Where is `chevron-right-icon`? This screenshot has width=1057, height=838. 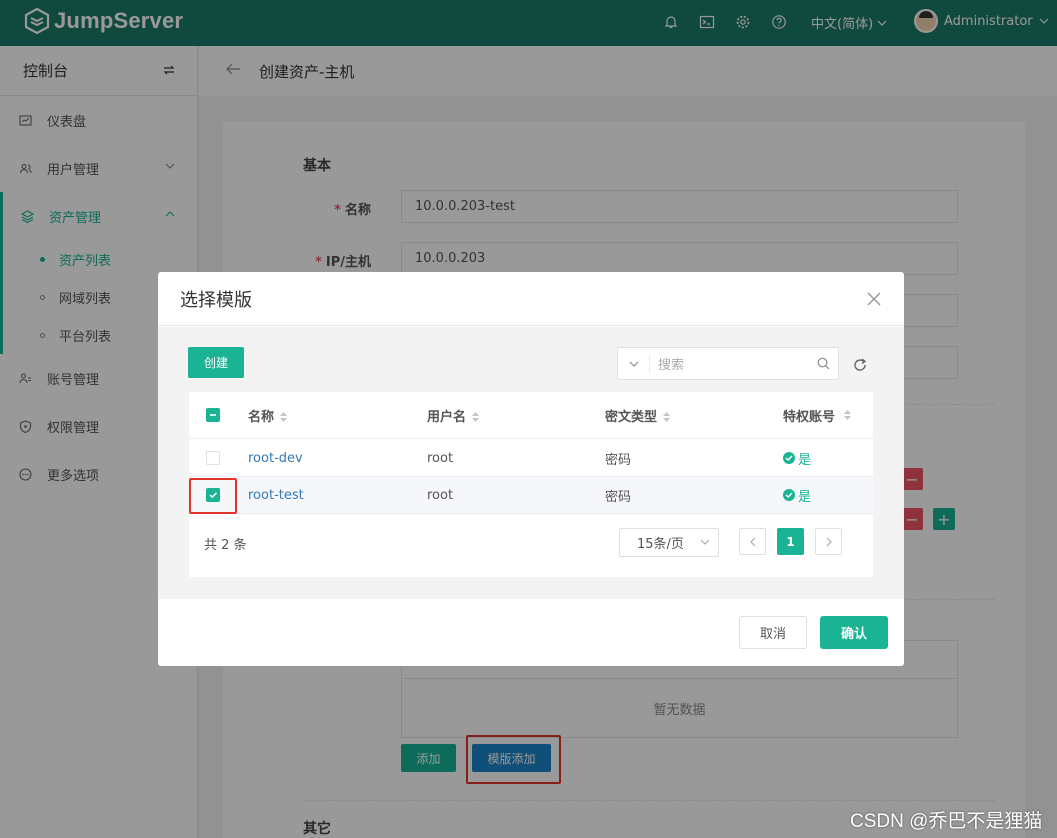 chevron-right-icon is located at coordinates (829, 541).